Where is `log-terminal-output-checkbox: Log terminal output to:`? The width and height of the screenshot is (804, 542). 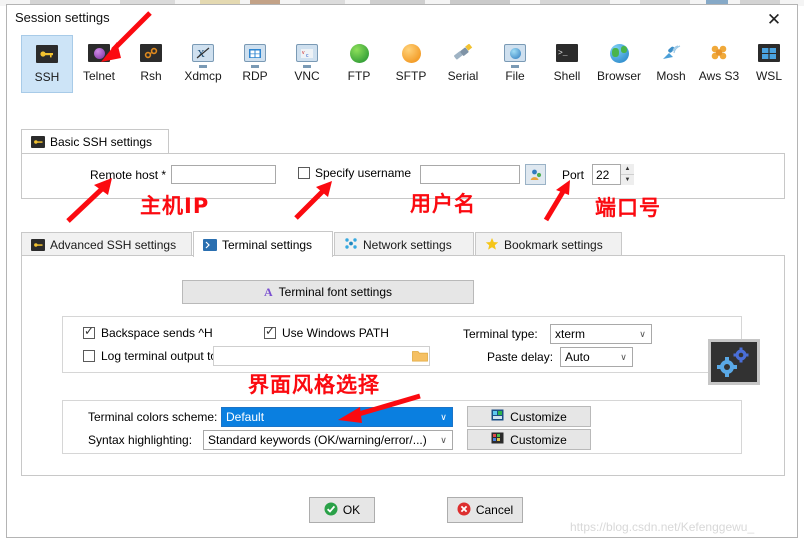
log-terminal-output-checkbox: Log terminal output to: is located at coordinates (151, 356).